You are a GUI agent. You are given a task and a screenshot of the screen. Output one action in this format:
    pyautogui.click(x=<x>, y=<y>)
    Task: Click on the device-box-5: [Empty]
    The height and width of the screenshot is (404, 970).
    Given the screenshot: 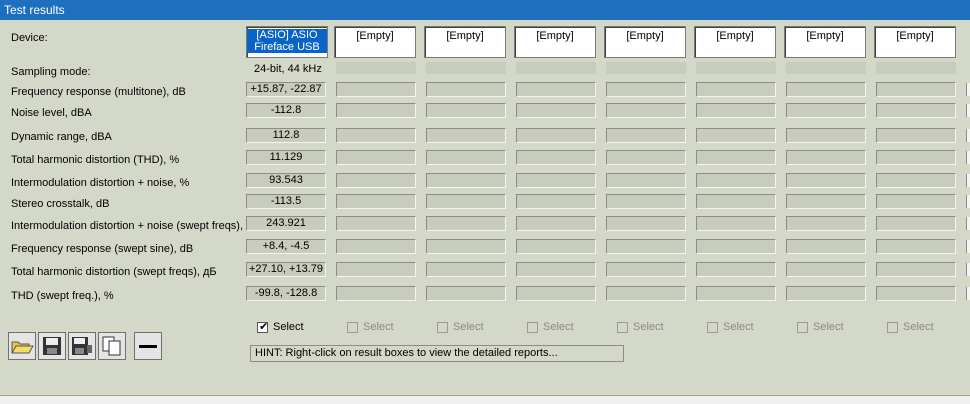 What is the action you would take?
    pyautogui.click(x=645, y=42)
    